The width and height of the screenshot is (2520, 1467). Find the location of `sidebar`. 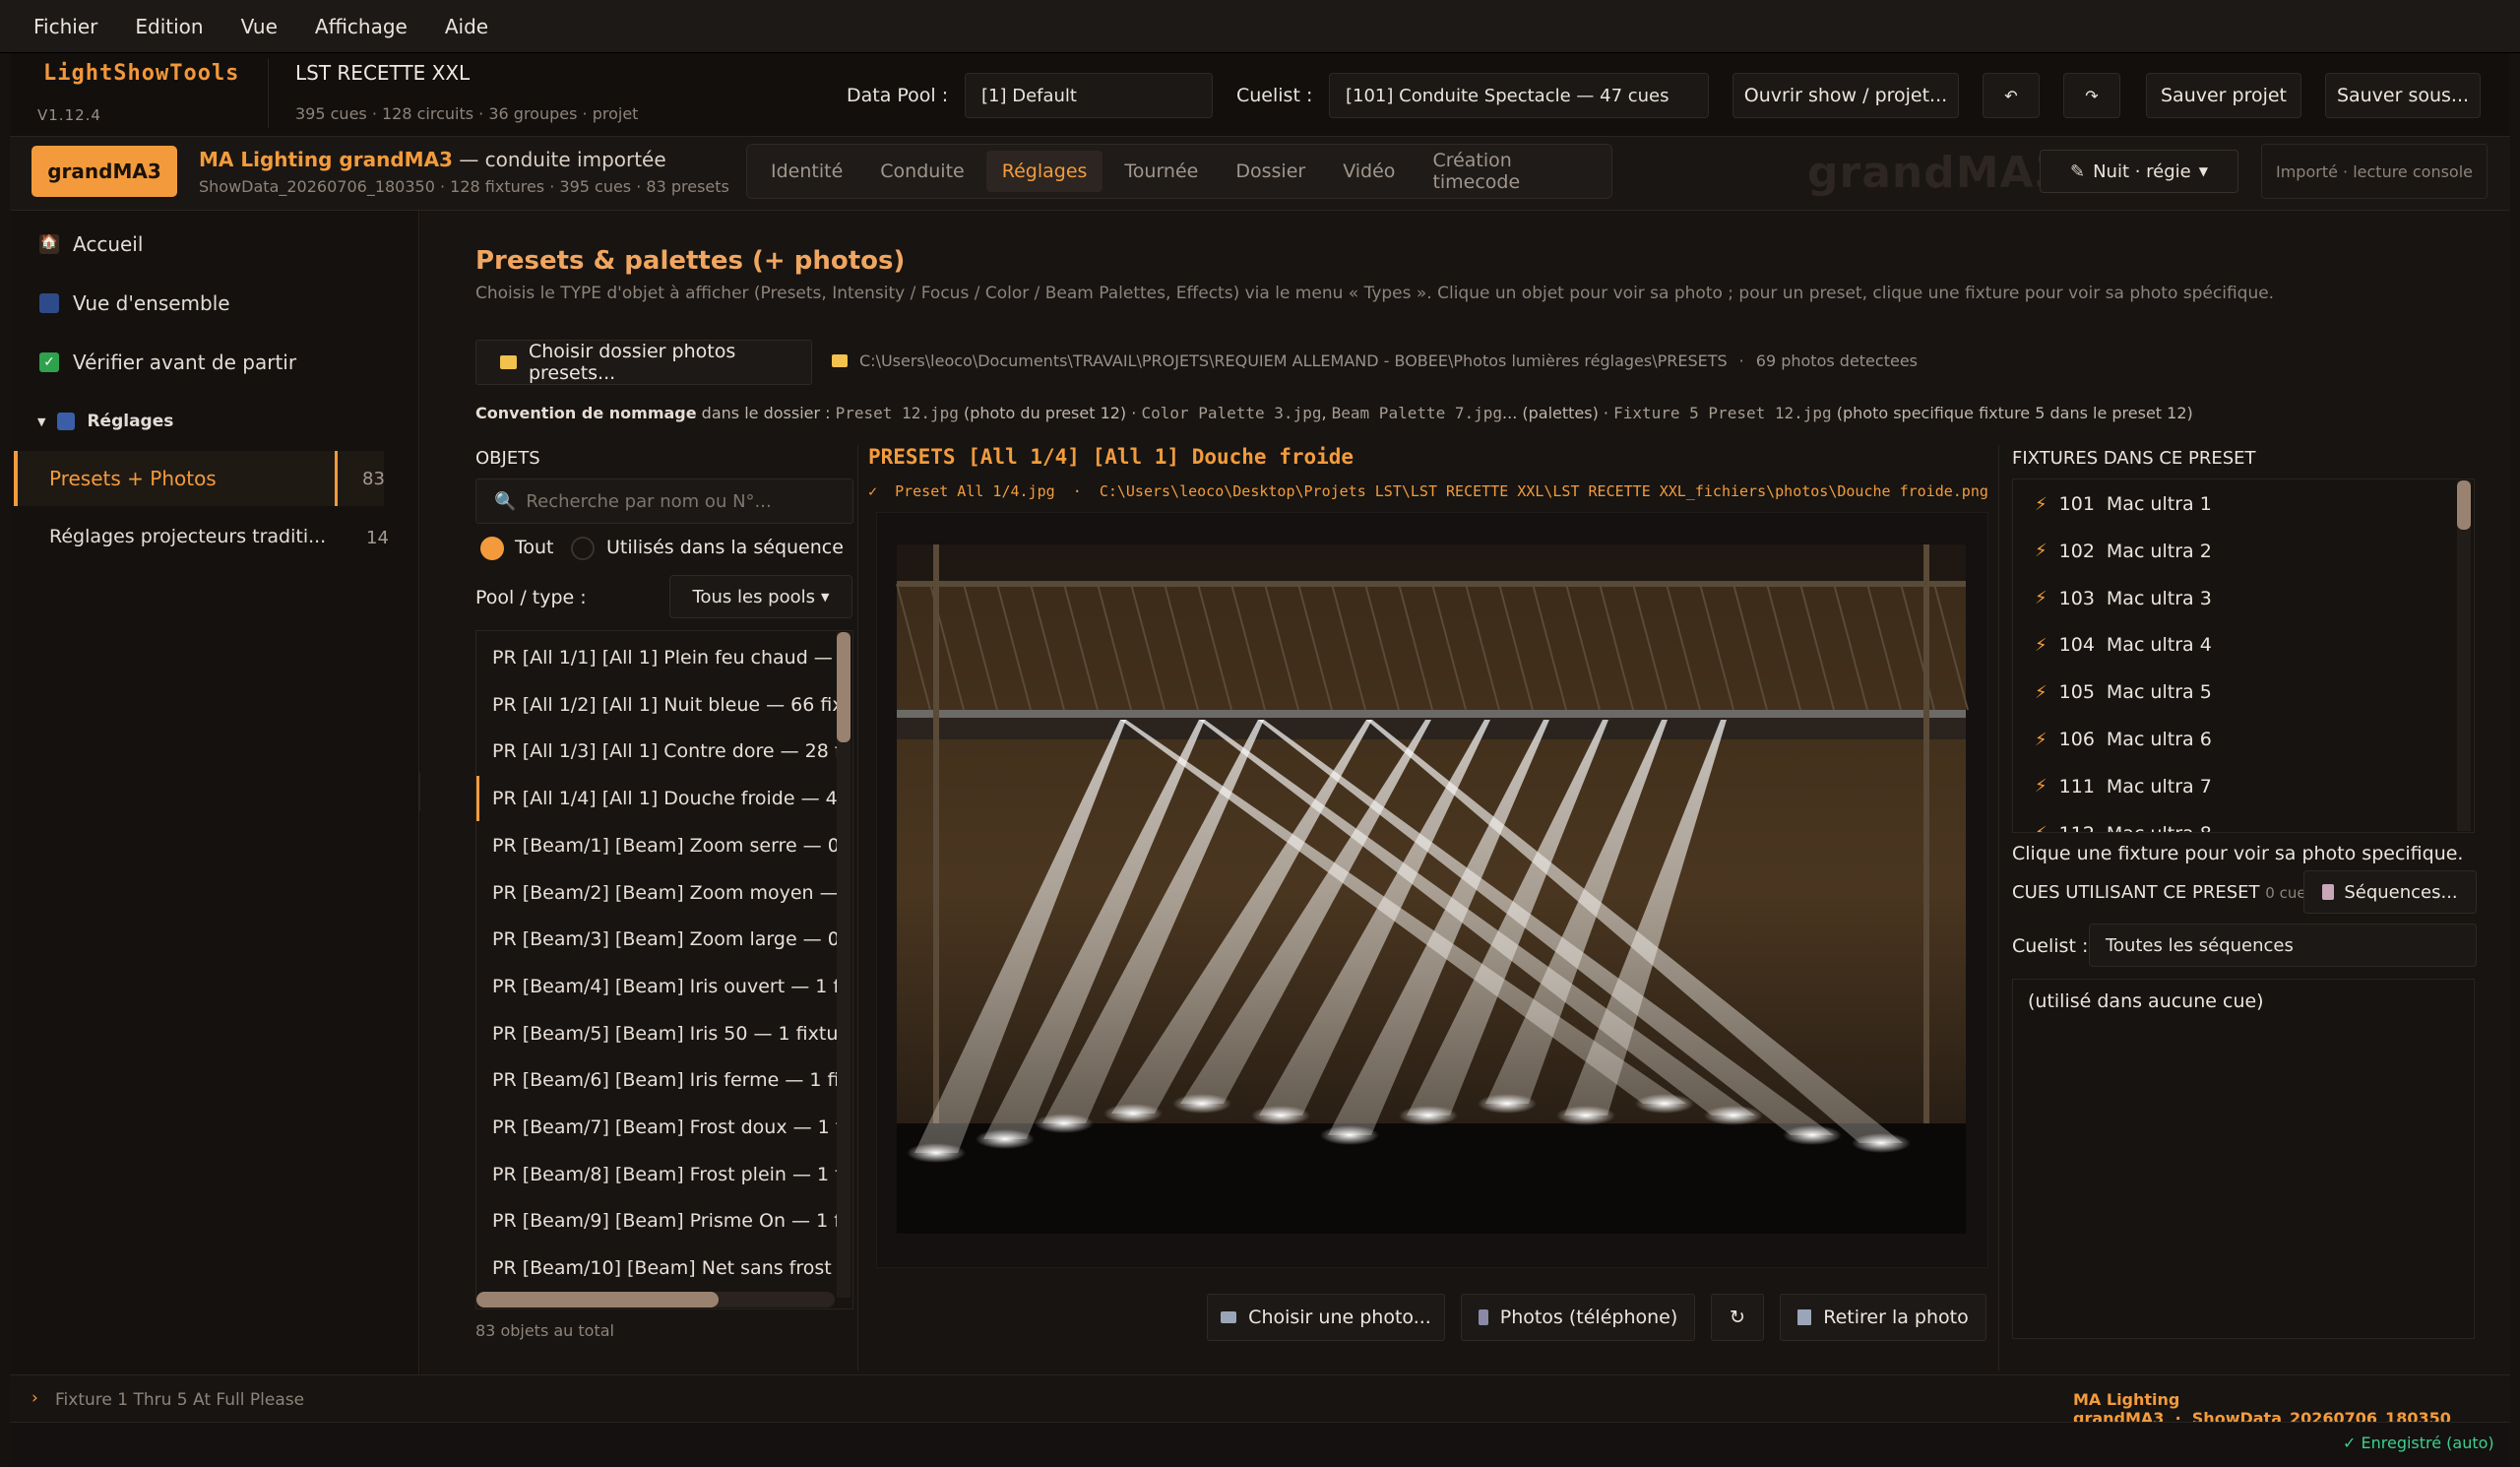

sidebar is located at coordinates (214, 792).